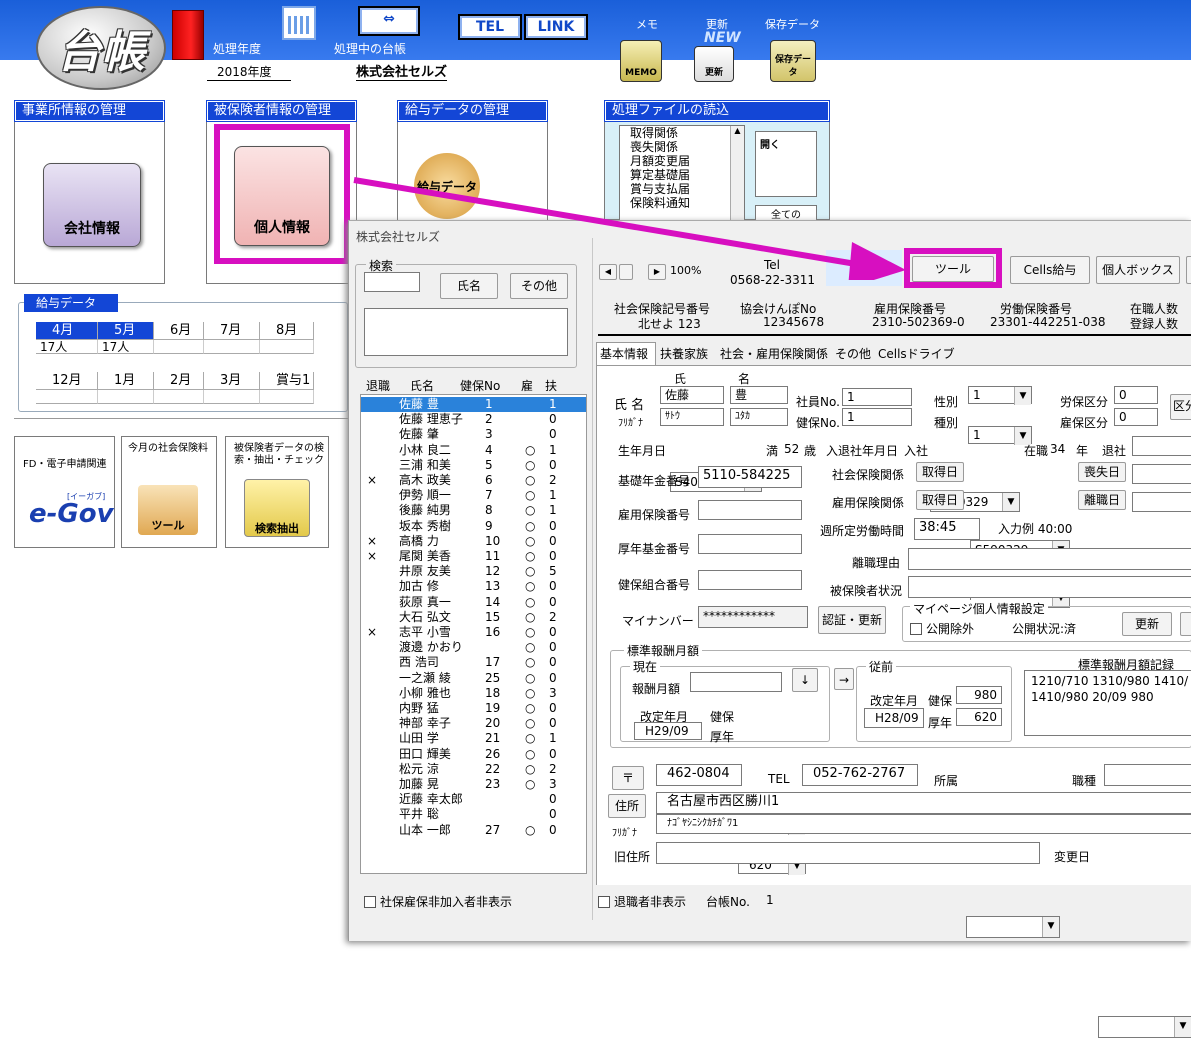  What do you see at coordinates (1161, 474) in the screenshot?
I see `social-lose-field` at bounding box center [1161, 474].